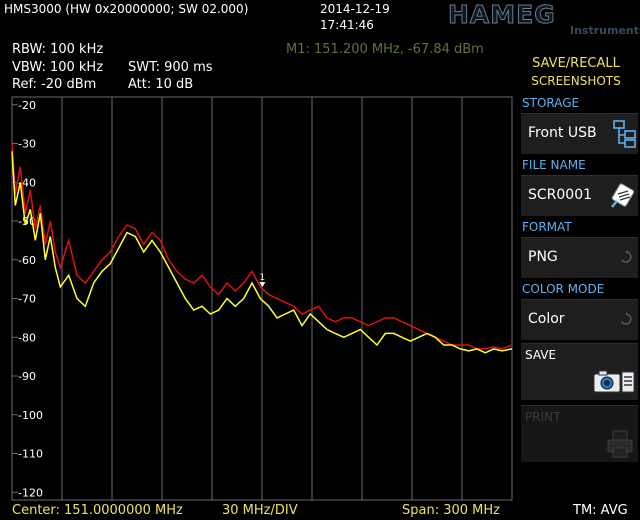 Image resolution: width=640 pixels, height=520 pixels. I want to click on edit-name-icon, so click(623, 195).